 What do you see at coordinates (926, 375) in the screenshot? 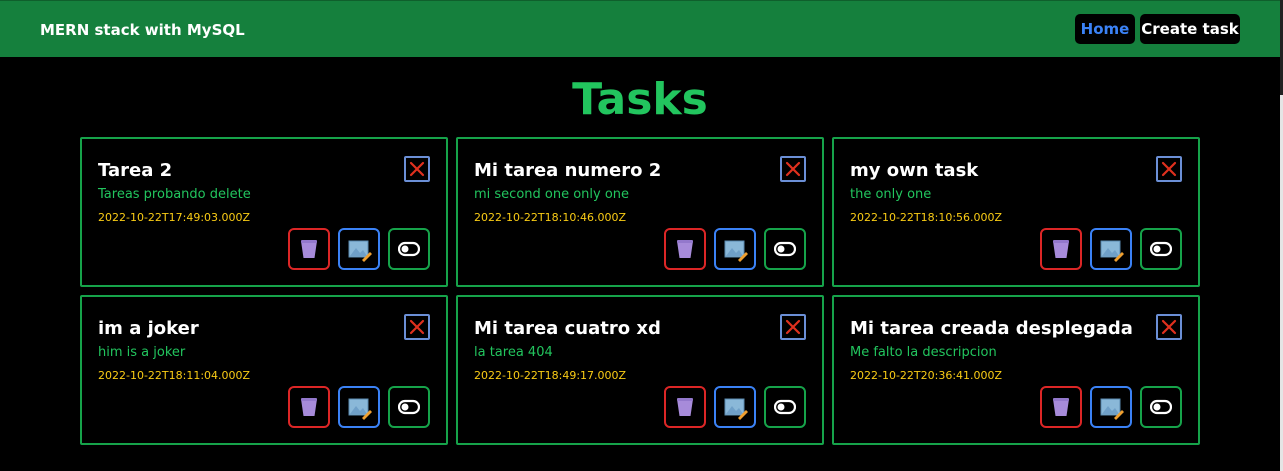
I see `task-date: 2022-10-22T20:36:41.000Z` at bounding box center [926, 375].